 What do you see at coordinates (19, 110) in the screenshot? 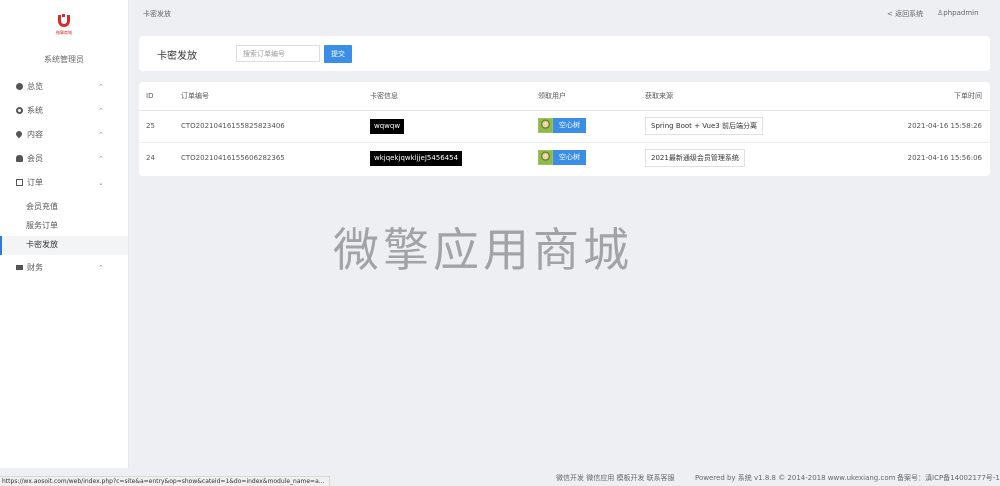
I see `gear-icon` at bounding box center [19, 110].